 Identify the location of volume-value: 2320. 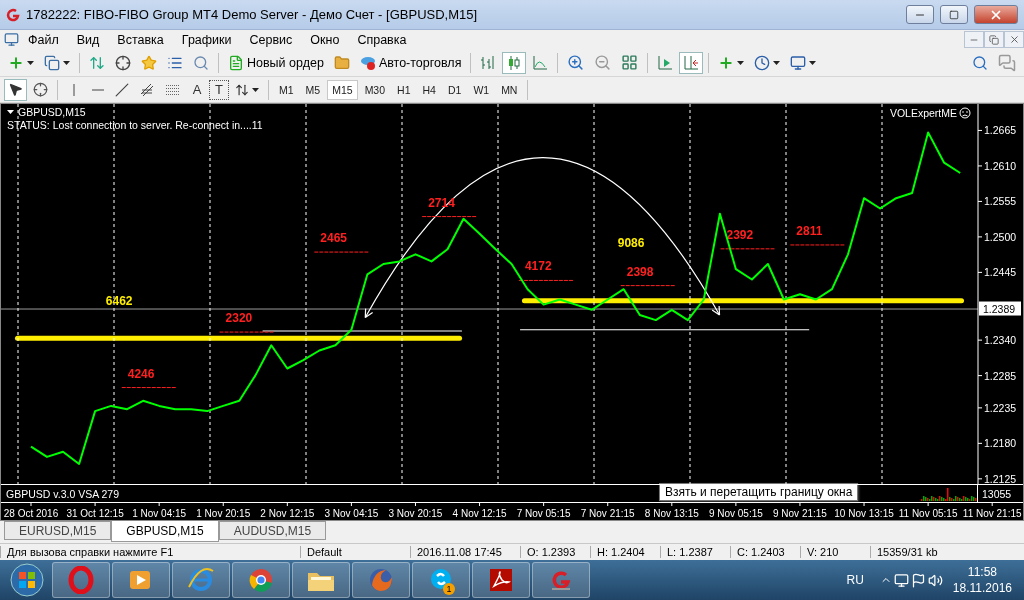
(239, 318).